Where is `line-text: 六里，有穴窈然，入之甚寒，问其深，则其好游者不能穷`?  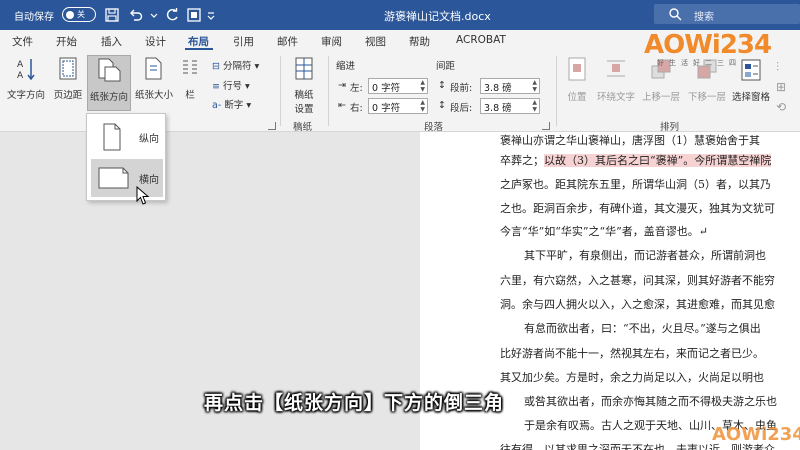
line-text: 六里，有穴窈然，入之甚寒，问其深，则其好游者不能穷 is located at coordinates (637, 280).